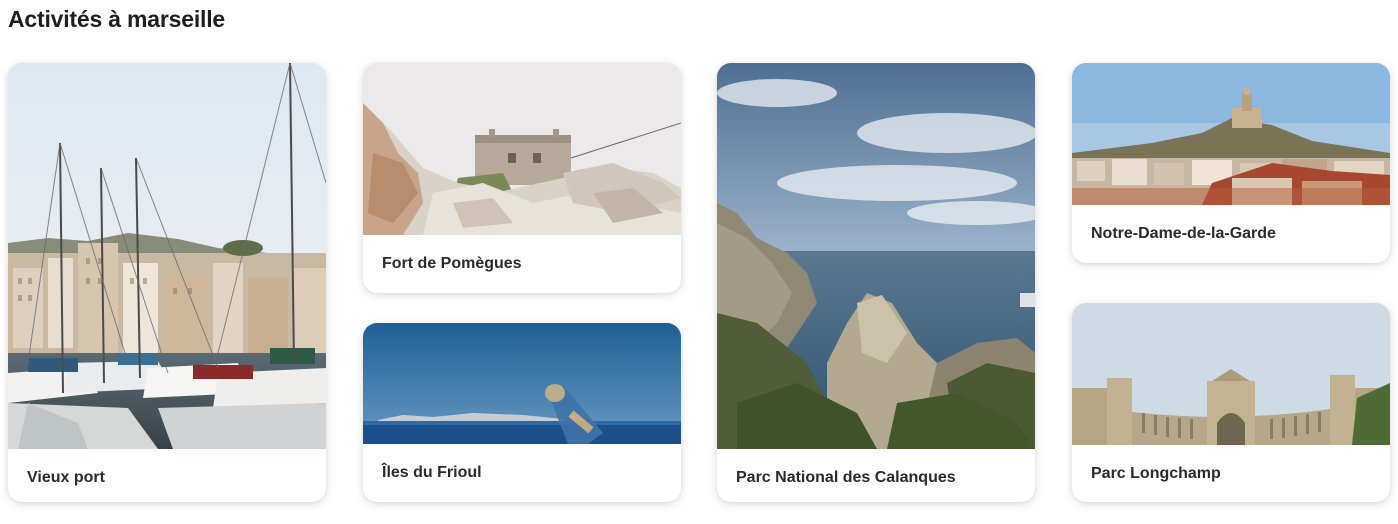 The image size is (1398, 524). Describe the element at coordinates (432, 472) in the screenshot. I see `activity-label: Îles du Frioul` at that location.